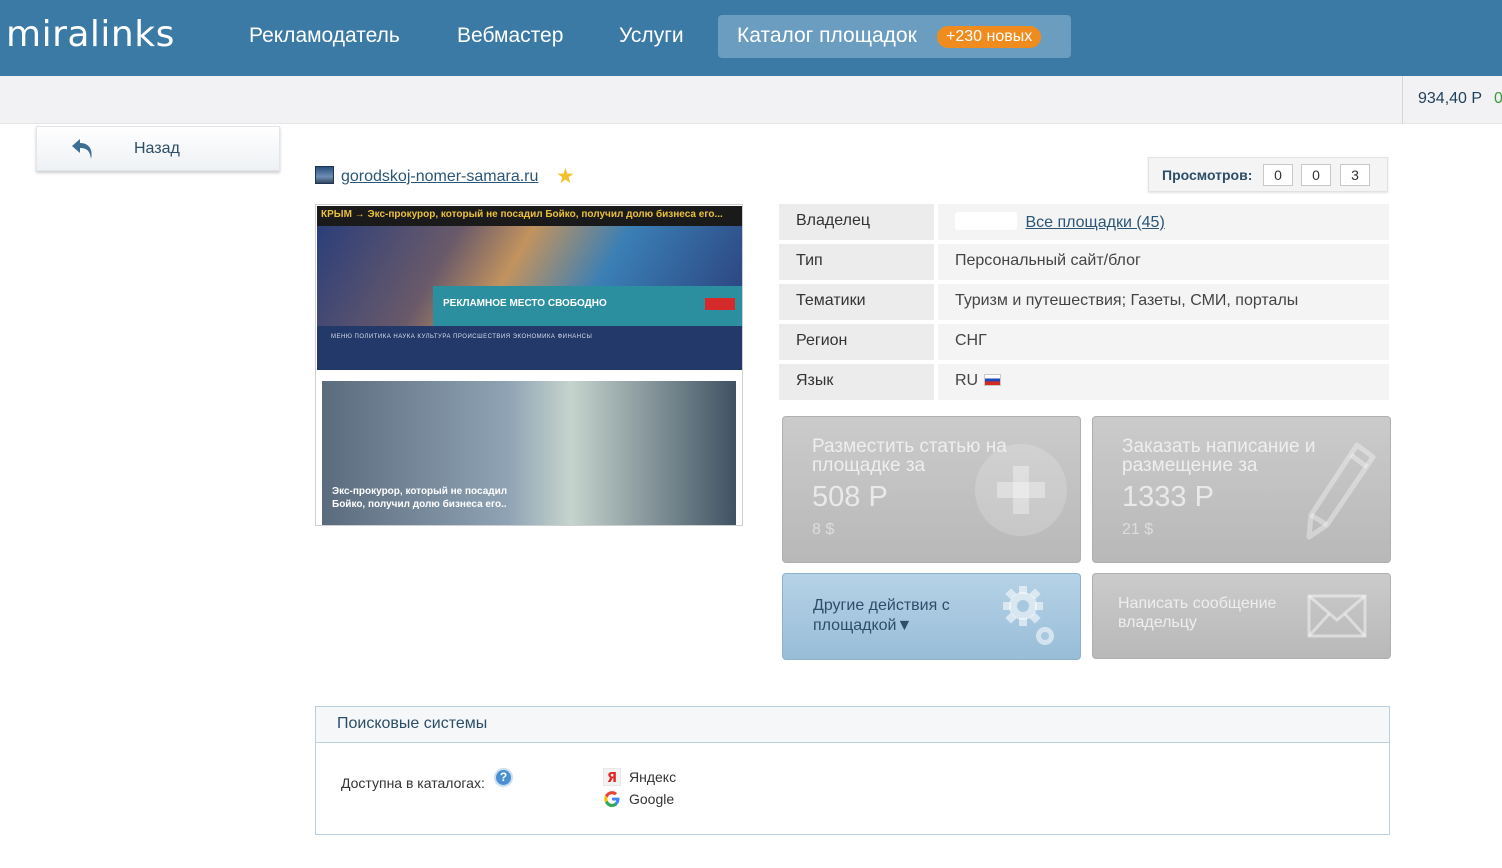  What do you see at coordinates (856, 222) in the screenshot?
I see `info-key: Владелец` at bounding box center [856, 222].